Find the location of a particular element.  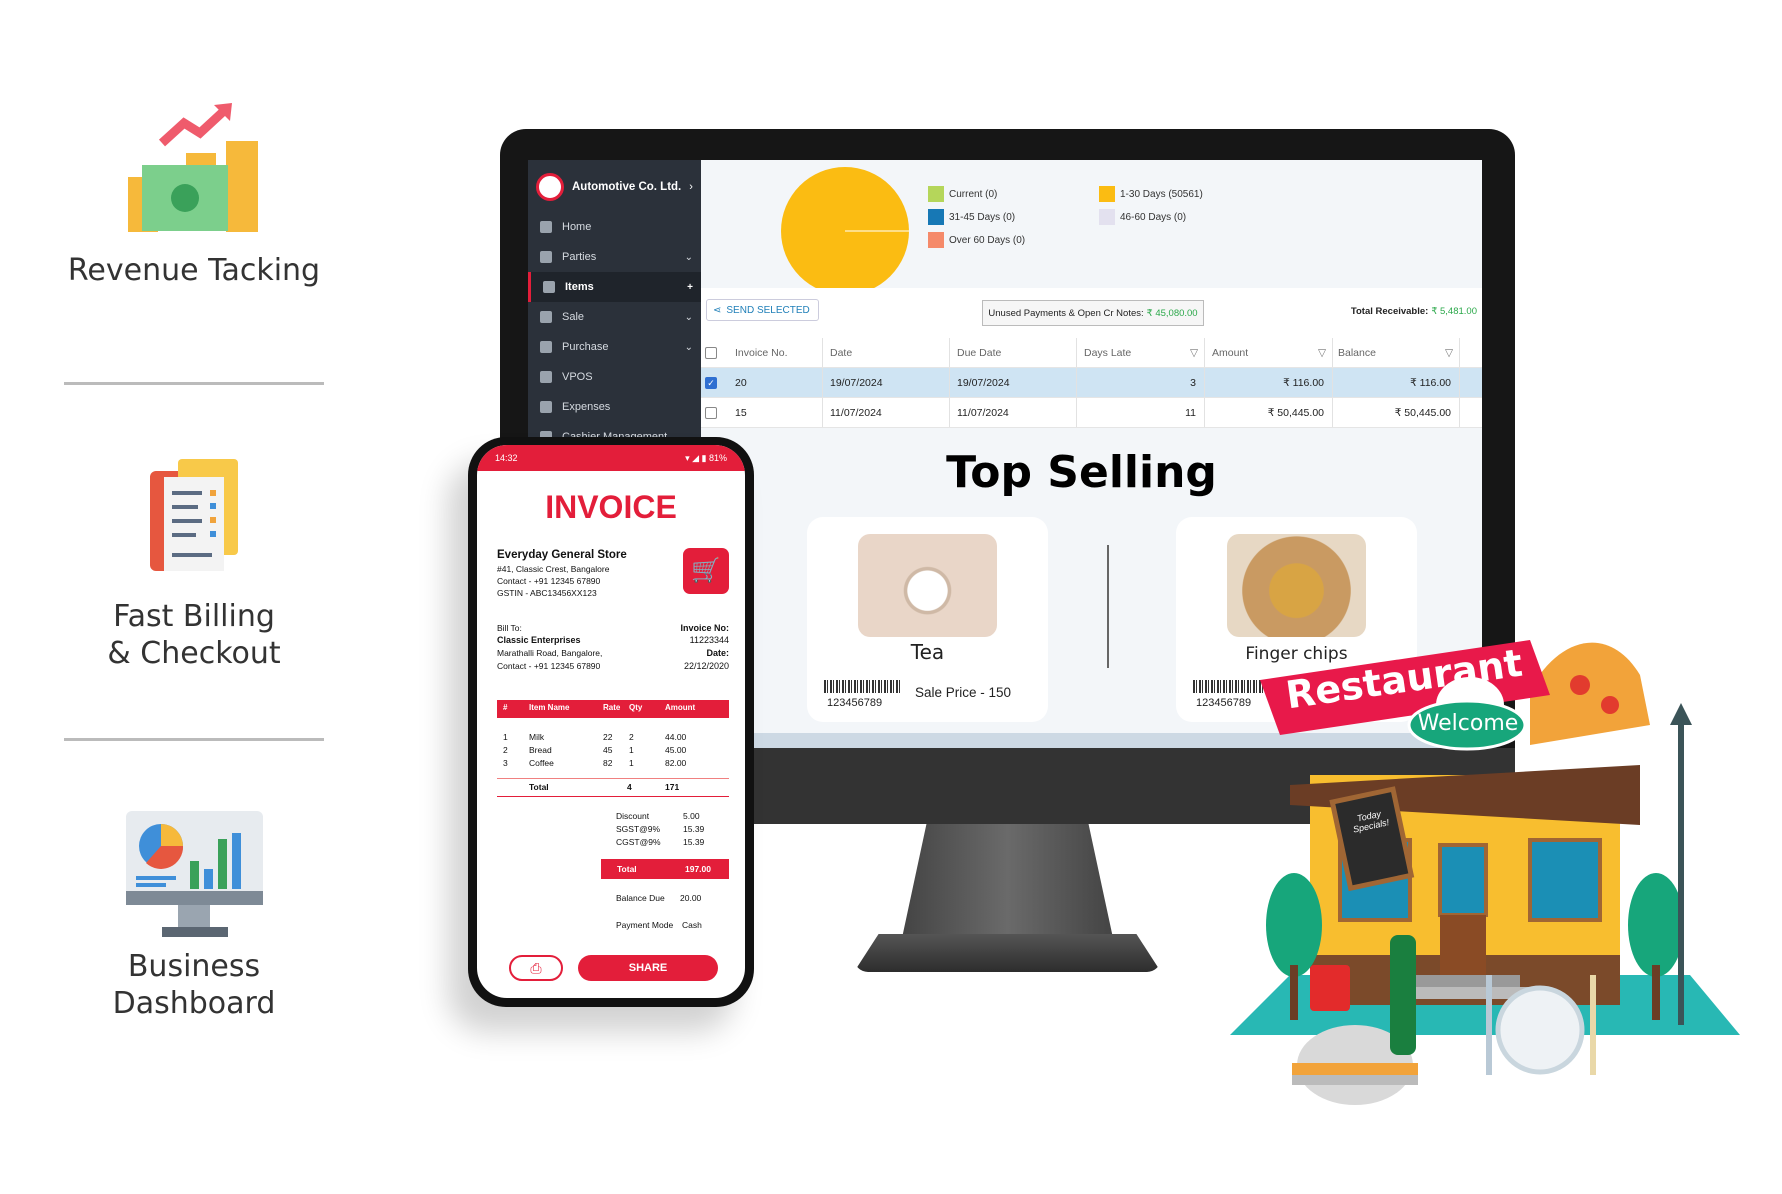

summary-value: 15.39 is located at coordinates (694, 829).